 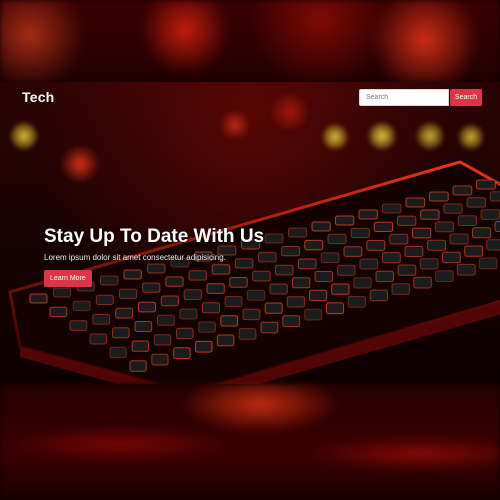 I want to click on hero-title: Stay Up To Date With Us, so click(x=154, y=237).